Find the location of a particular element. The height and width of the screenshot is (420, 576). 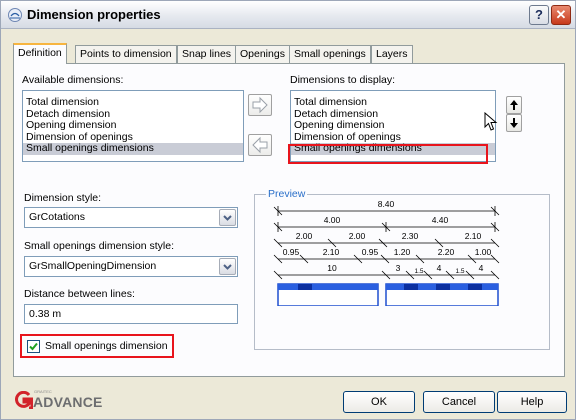

highlight-box is located at coordinates (388, 154).